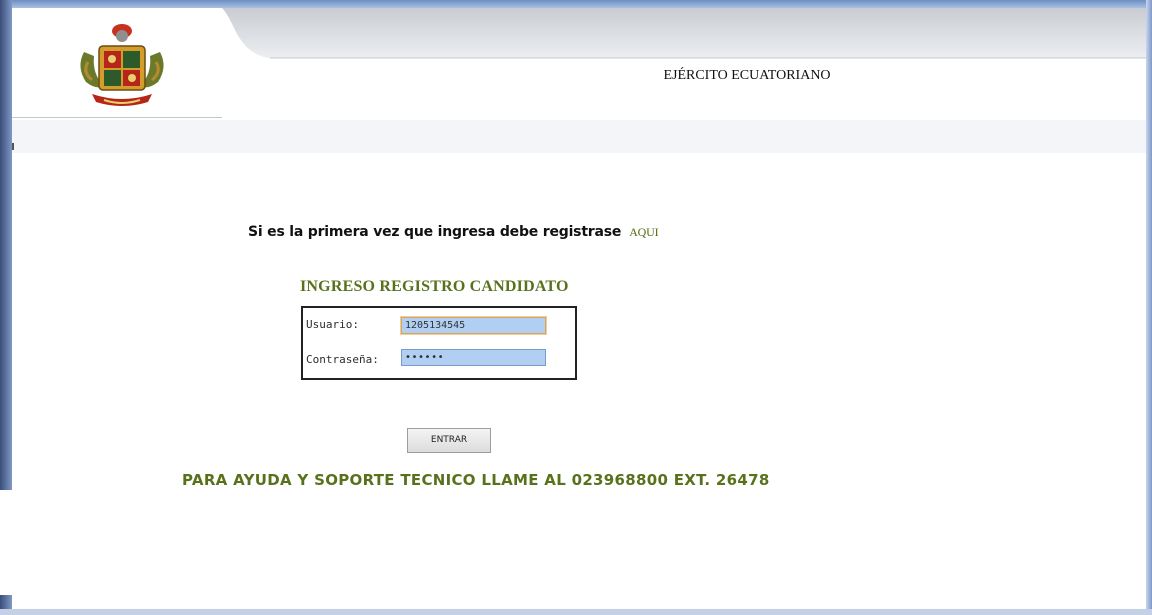 The height and width of the screenshot is (615, 1152). Describe the element at coordinates (342, 359) in the screenshot. I see `password-label: Contraseña:` at that location.